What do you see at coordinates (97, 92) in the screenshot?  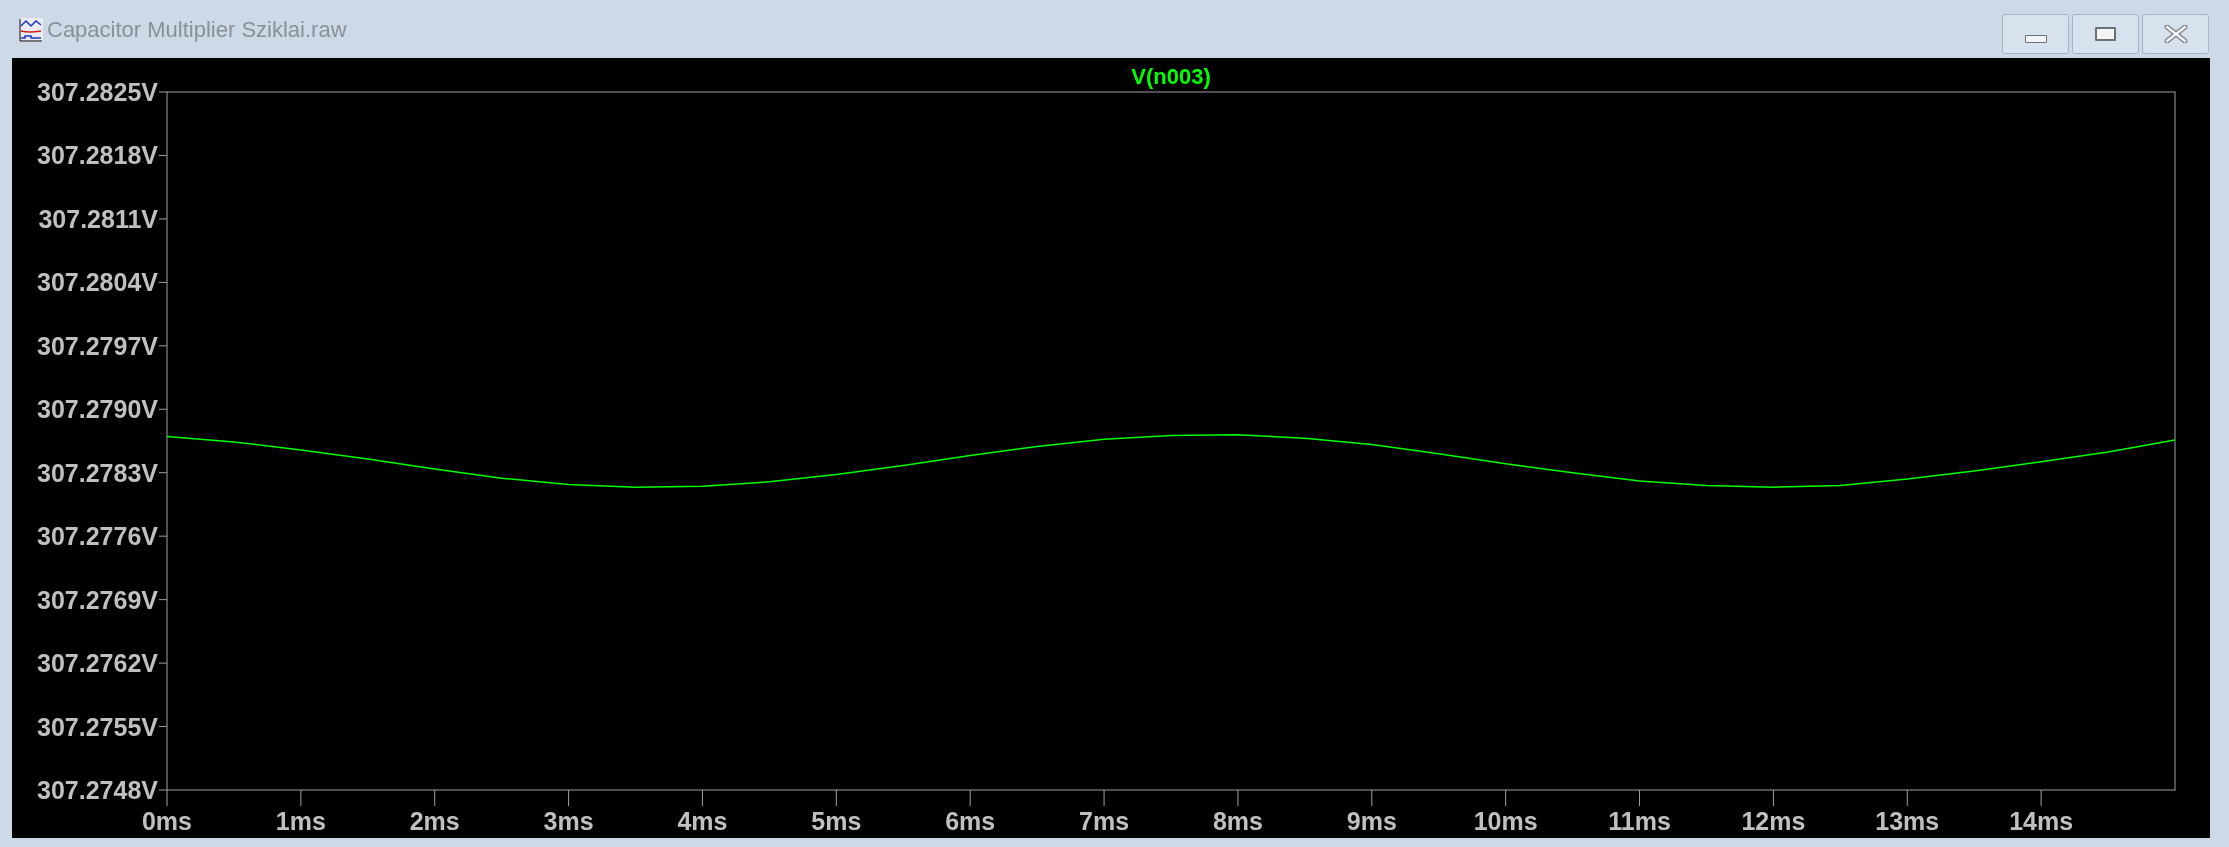 I see `y-axis-label: 307.2825V` at bounding box center [97, 92].